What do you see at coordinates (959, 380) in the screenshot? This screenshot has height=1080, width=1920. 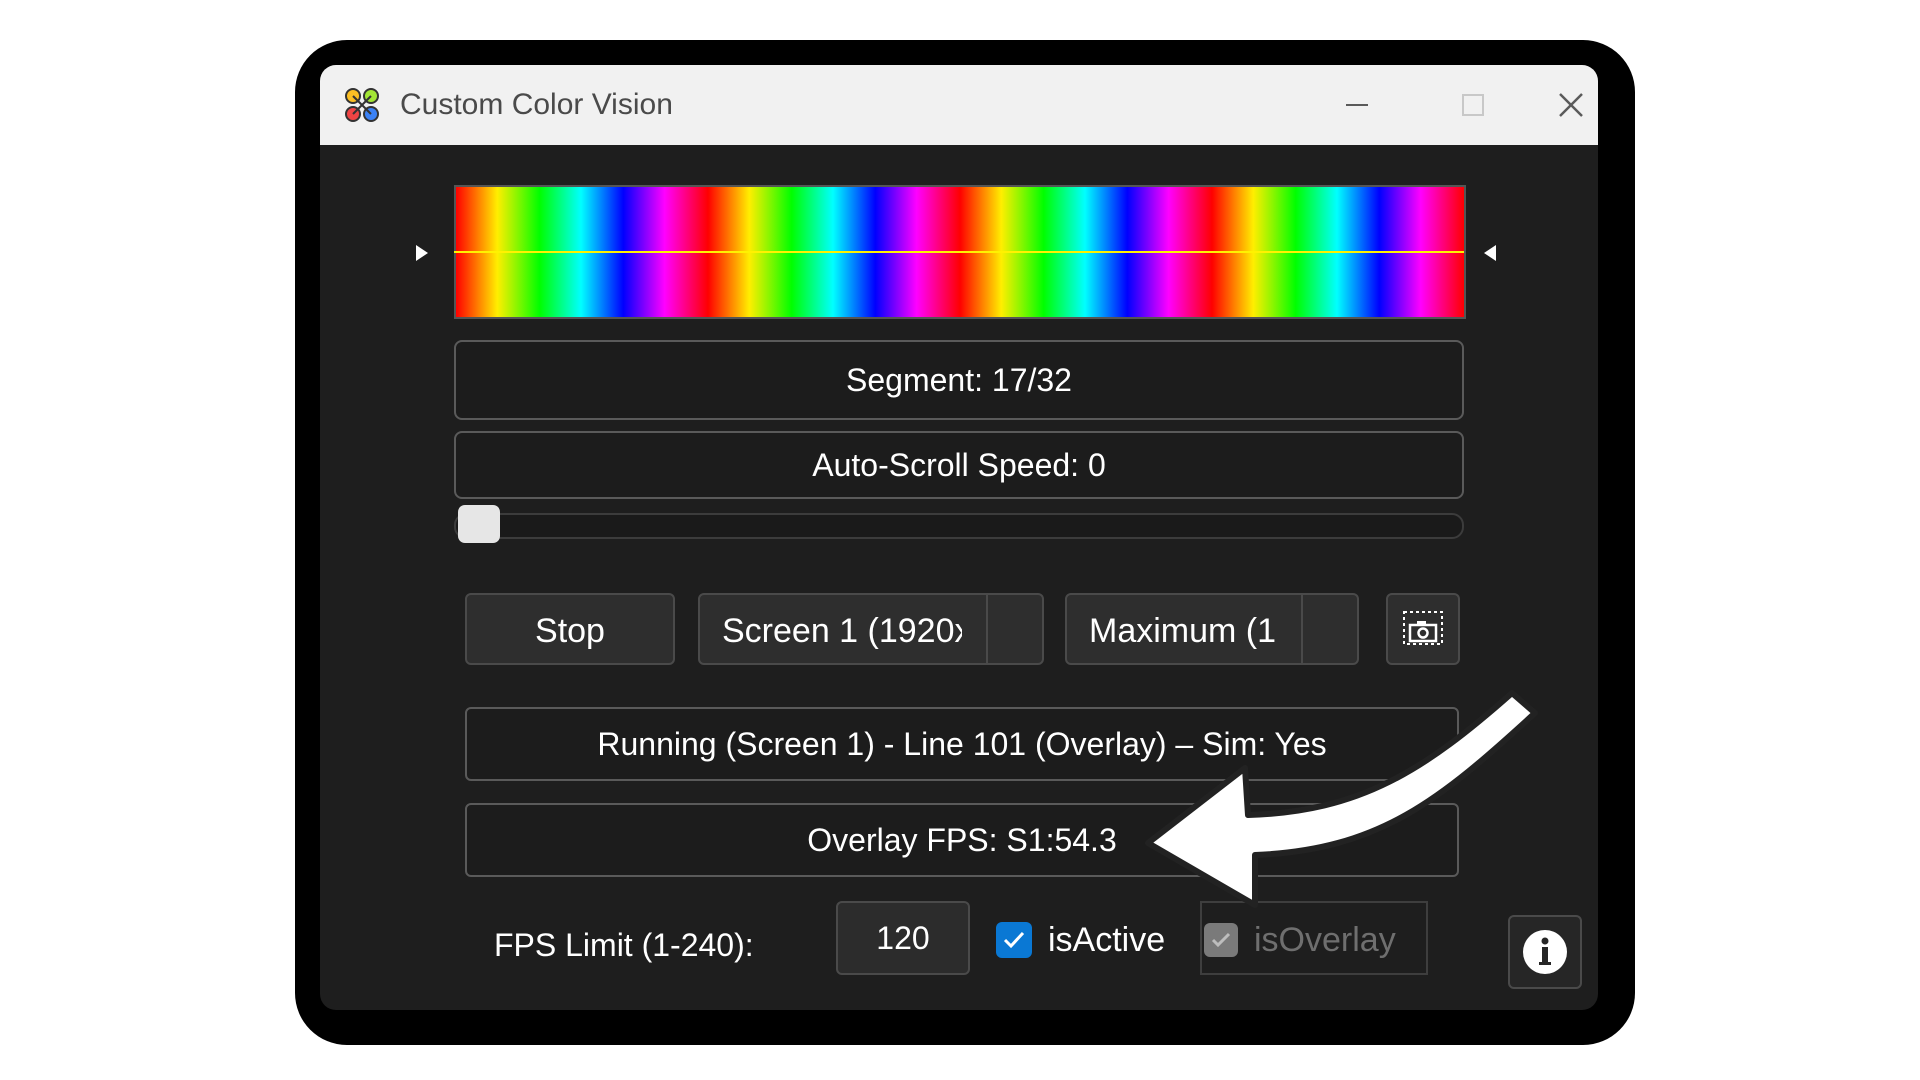 I see `segment-label: Segment: 17/32` at bounding box center [959, 380].